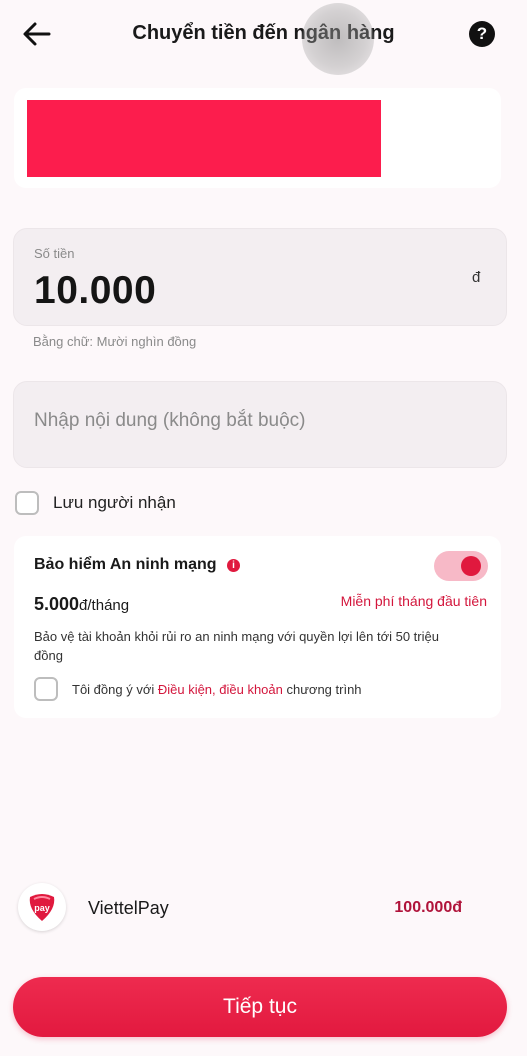 This screenshot has height=1056, width=527. What do you see at coordinates (114, 502) in the screenshot?
I see `save-recipient-label: Lưu người nhận` at bounding box center [114, 502].